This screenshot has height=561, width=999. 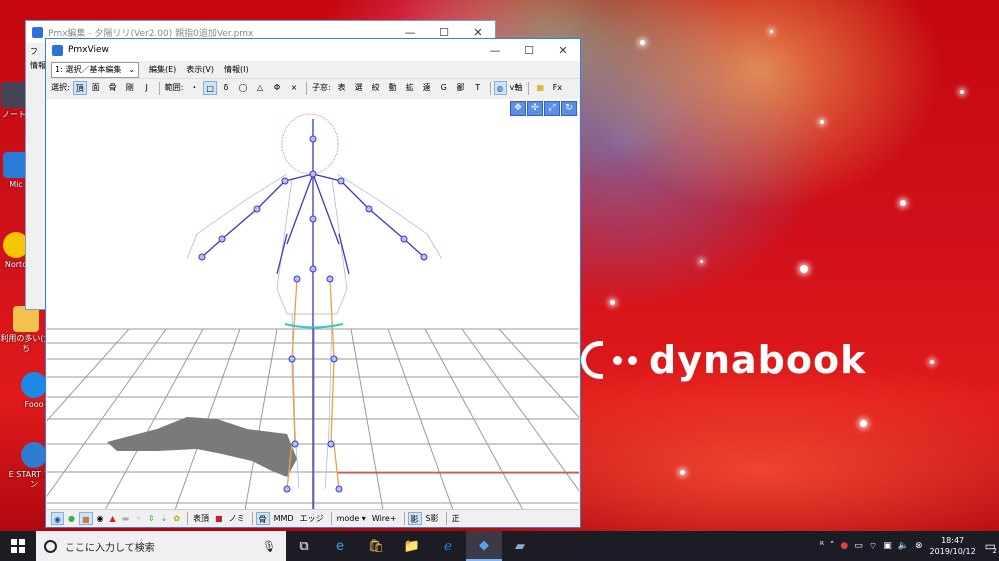 I want to click on clock-time: 18:47, so click(x=953, y=540).